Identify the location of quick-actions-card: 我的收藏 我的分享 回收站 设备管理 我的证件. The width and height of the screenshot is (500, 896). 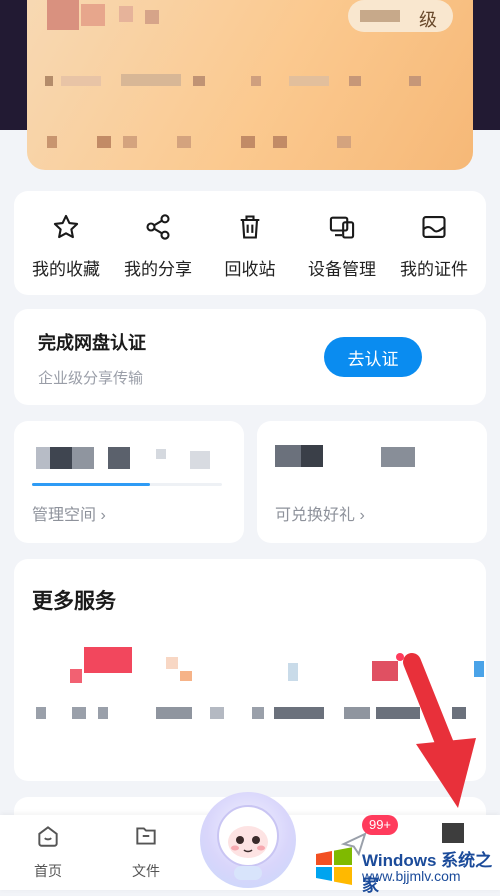
(250, 243).